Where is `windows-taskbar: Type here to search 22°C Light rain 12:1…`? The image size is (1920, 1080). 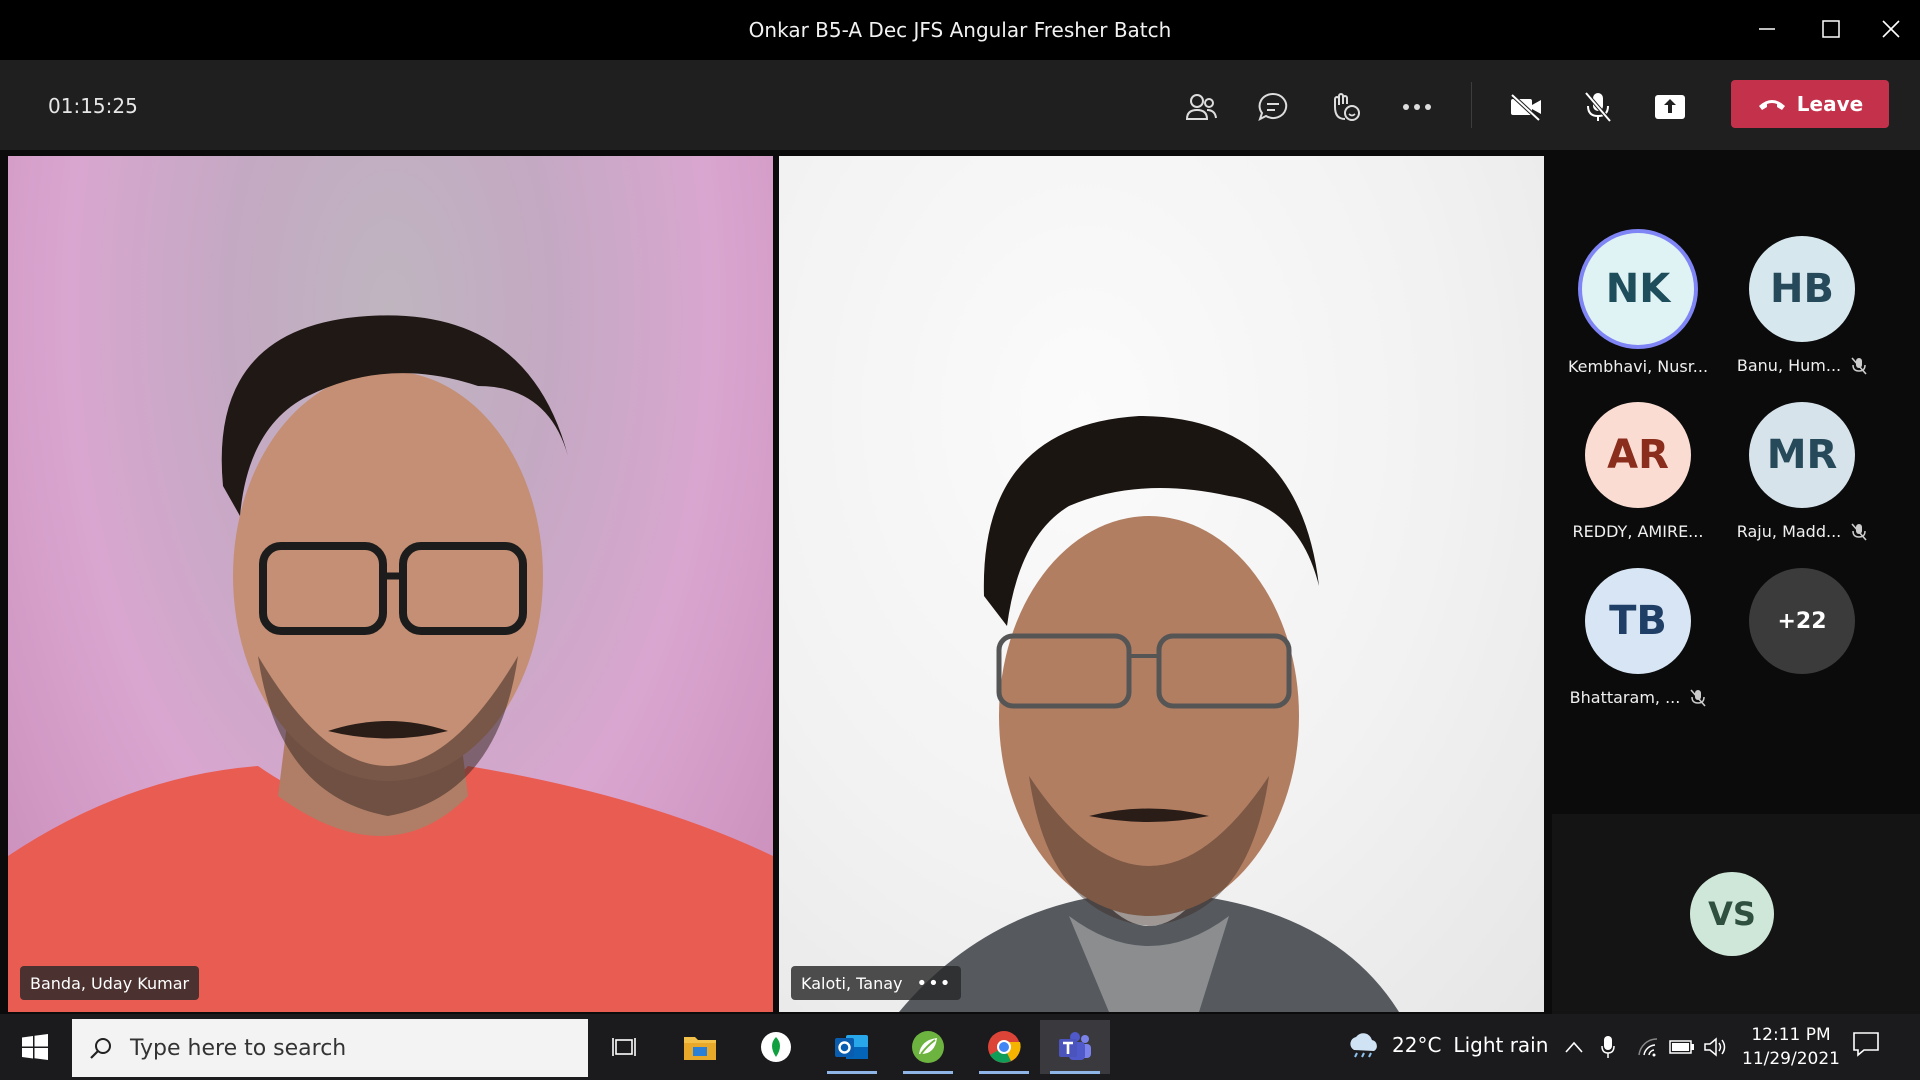
windows-taskbar: Type here to search 22°C Light rain 12:1… is located at coordinates (960, 1047).